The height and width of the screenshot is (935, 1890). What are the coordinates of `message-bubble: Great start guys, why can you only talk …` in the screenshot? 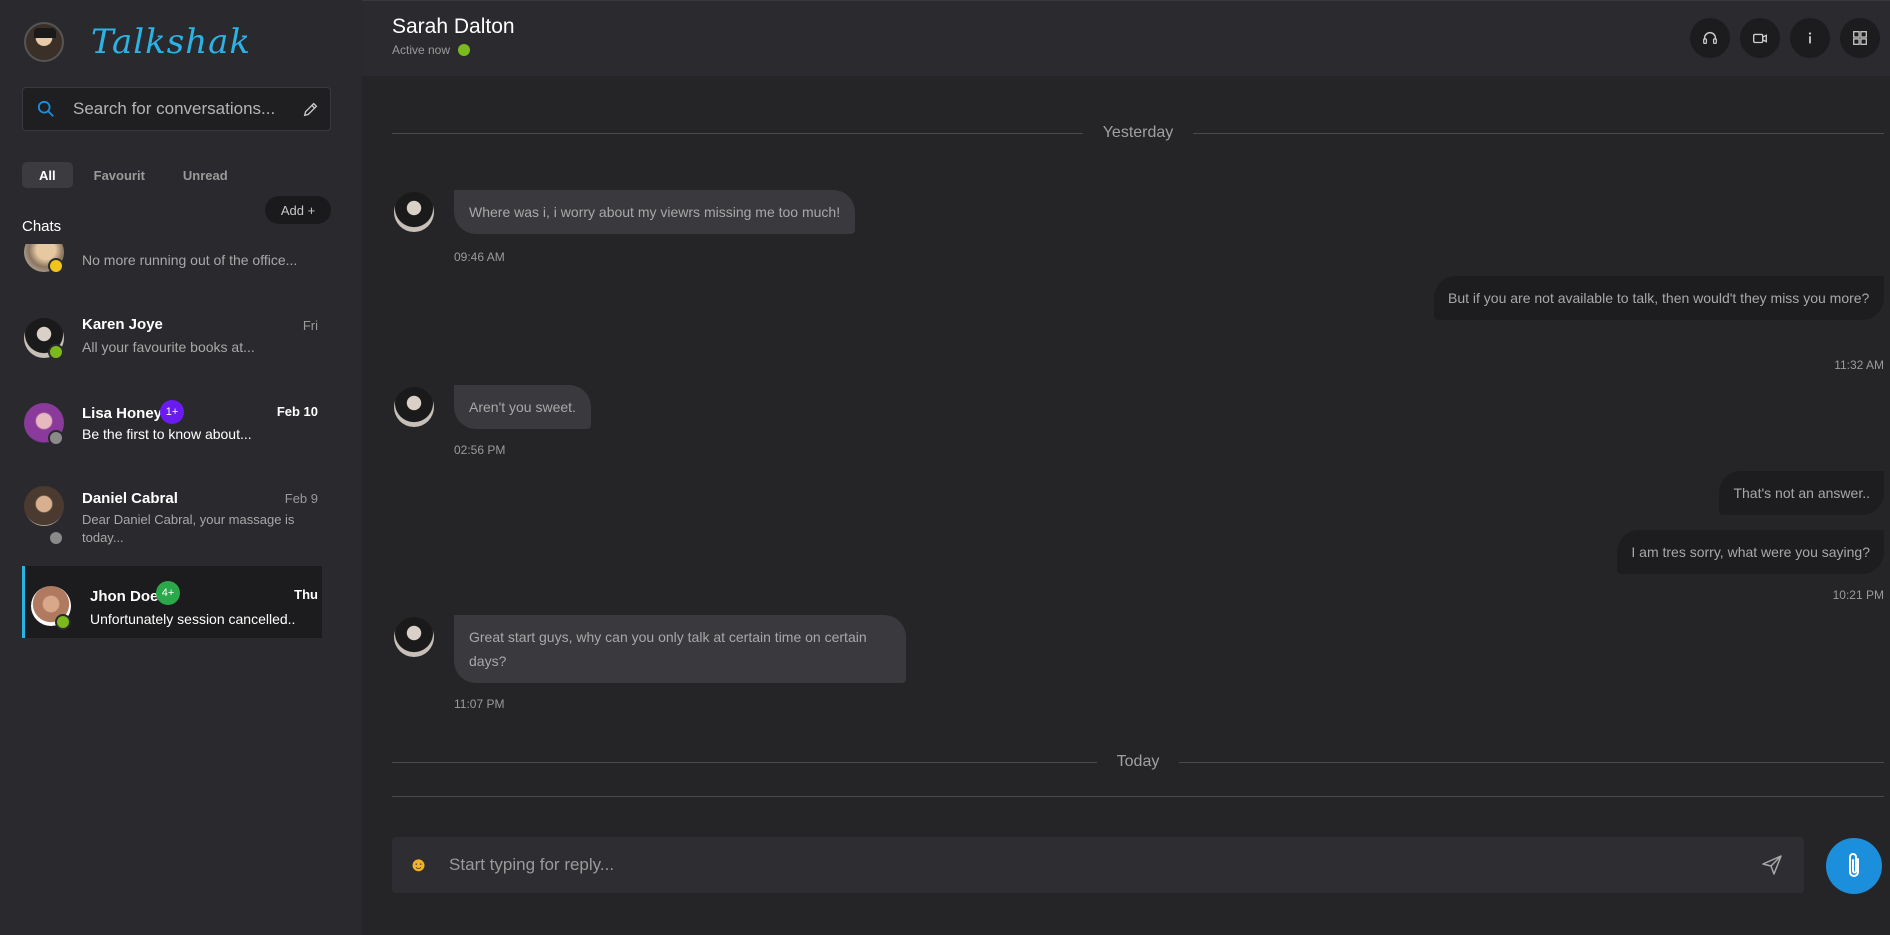 It's located at (680, 649).